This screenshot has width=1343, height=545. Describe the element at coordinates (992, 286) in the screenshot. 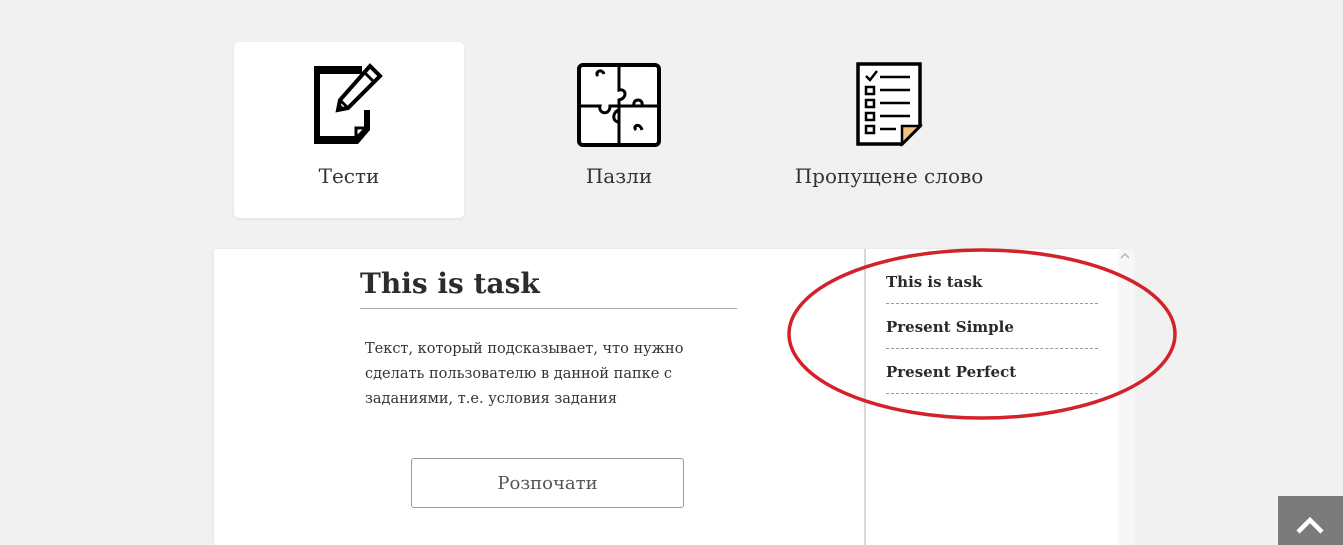

I see `task-list-item: This is task` at that location.